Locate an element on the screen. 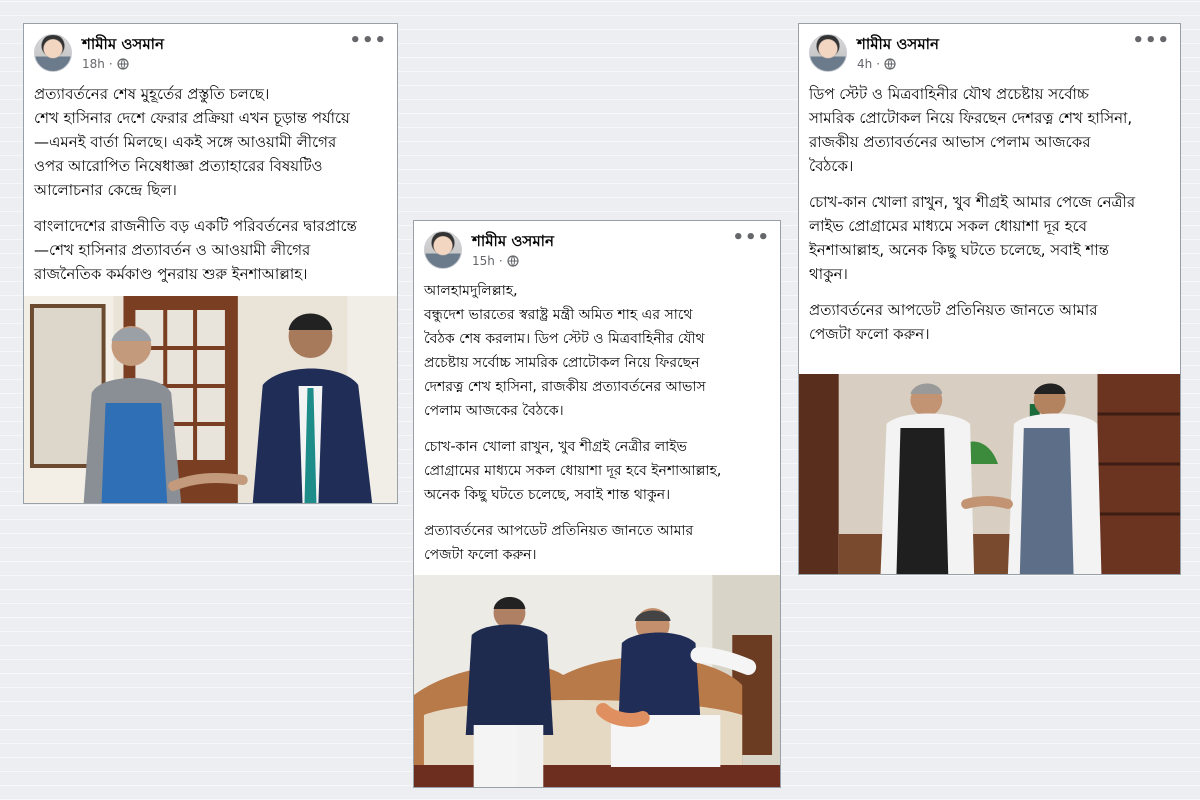 Image resolution: width=1200 pixels, height=800 pixels. post-meta: 15h · is located at coordinates (495, 261).